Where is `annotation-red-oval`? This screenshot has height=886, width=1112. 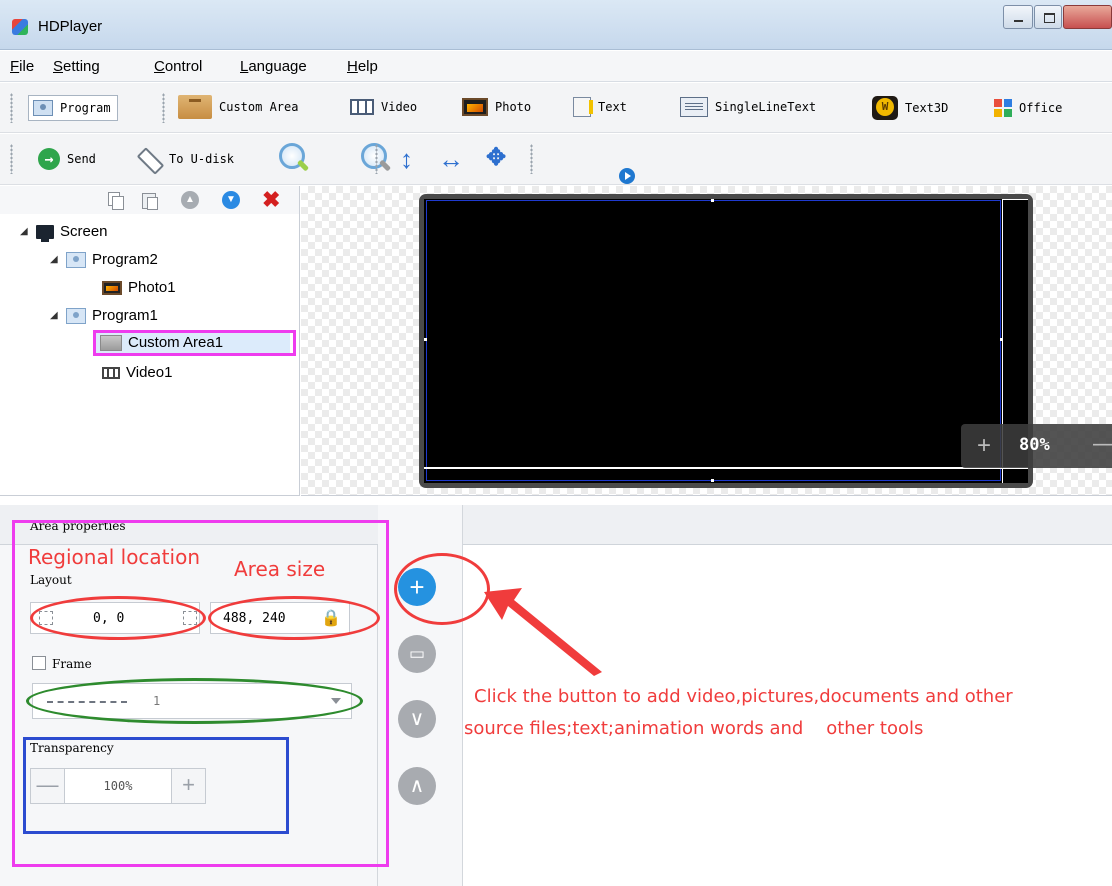 annotation-red-oval is located at coordinates (294, 618).